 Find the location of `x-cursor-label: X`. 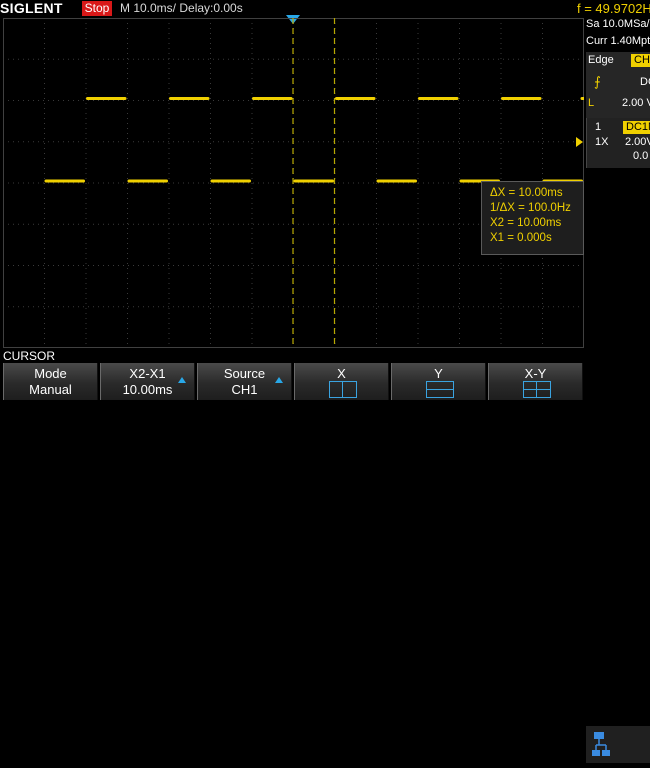

x-cursor-label: X is located at coordinates (341, 373).